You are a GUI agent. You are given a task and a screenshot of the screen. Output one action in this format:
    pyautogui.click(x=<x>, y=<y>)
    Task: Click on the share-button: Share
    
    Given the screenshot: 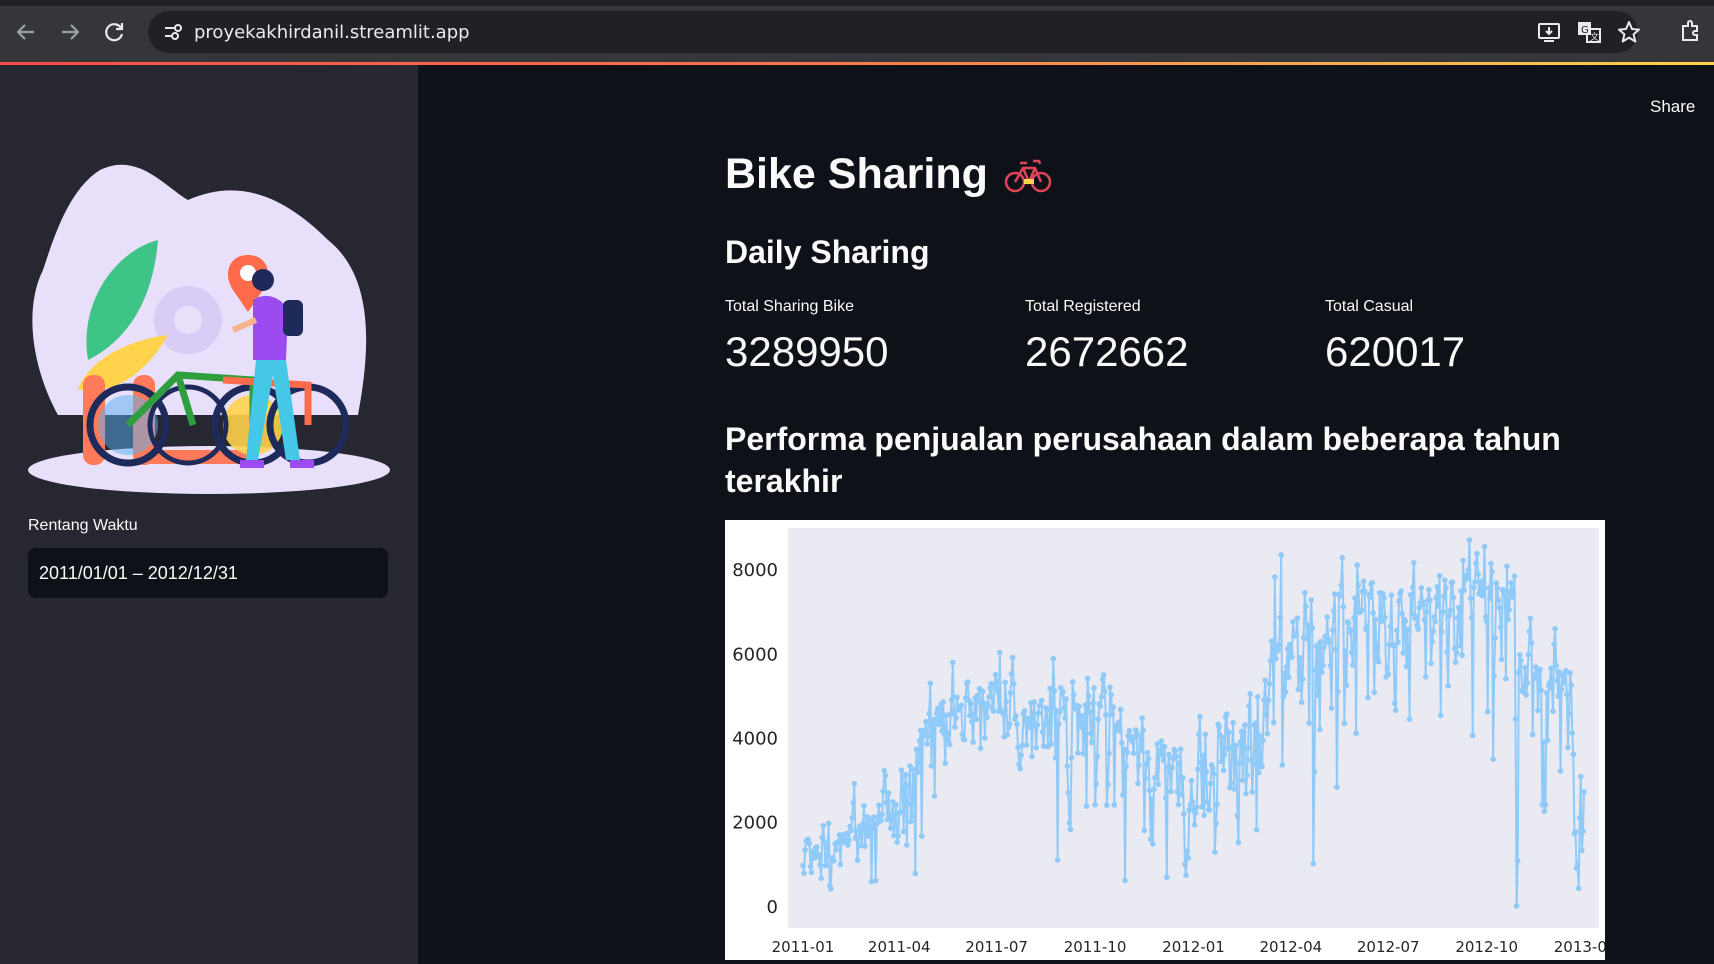 What is the action you would take?
    pyautogui.click(x=1672, y=107)
    